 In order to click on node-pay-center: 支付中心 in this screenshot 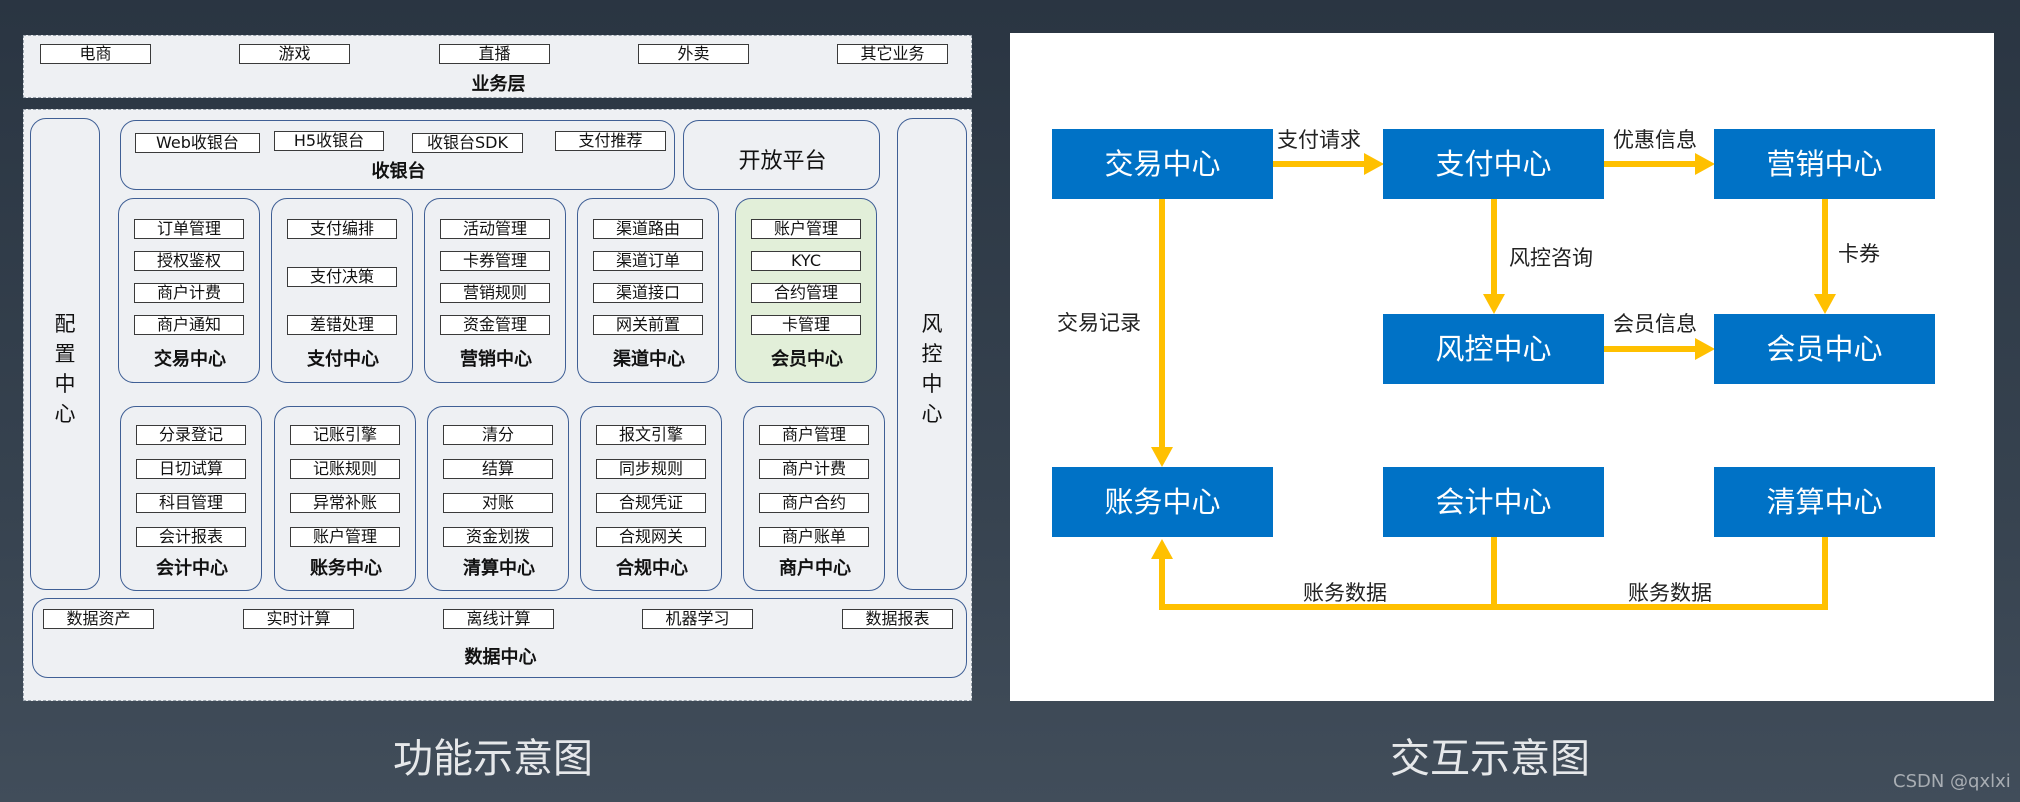, I will do `click(1493, 164)`.